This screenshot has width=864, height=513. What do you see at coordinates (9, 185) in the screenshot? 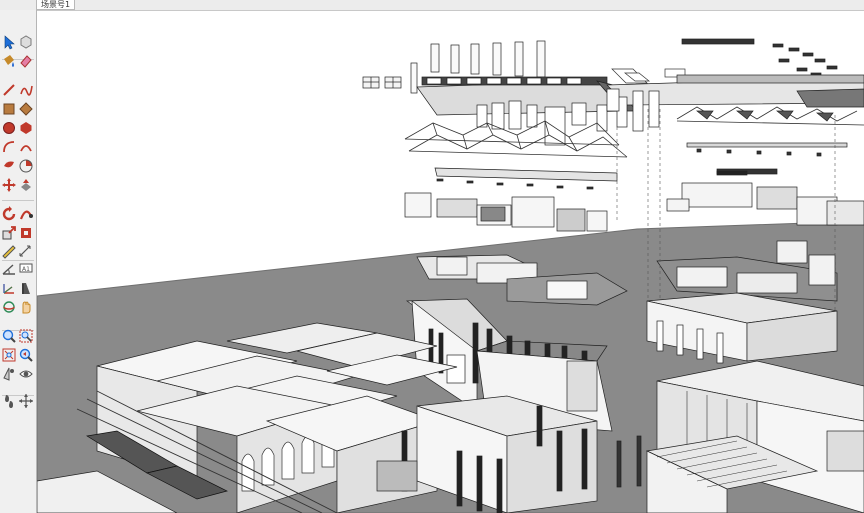
I see `move-tool-icon` at bounding box center [9, 185].